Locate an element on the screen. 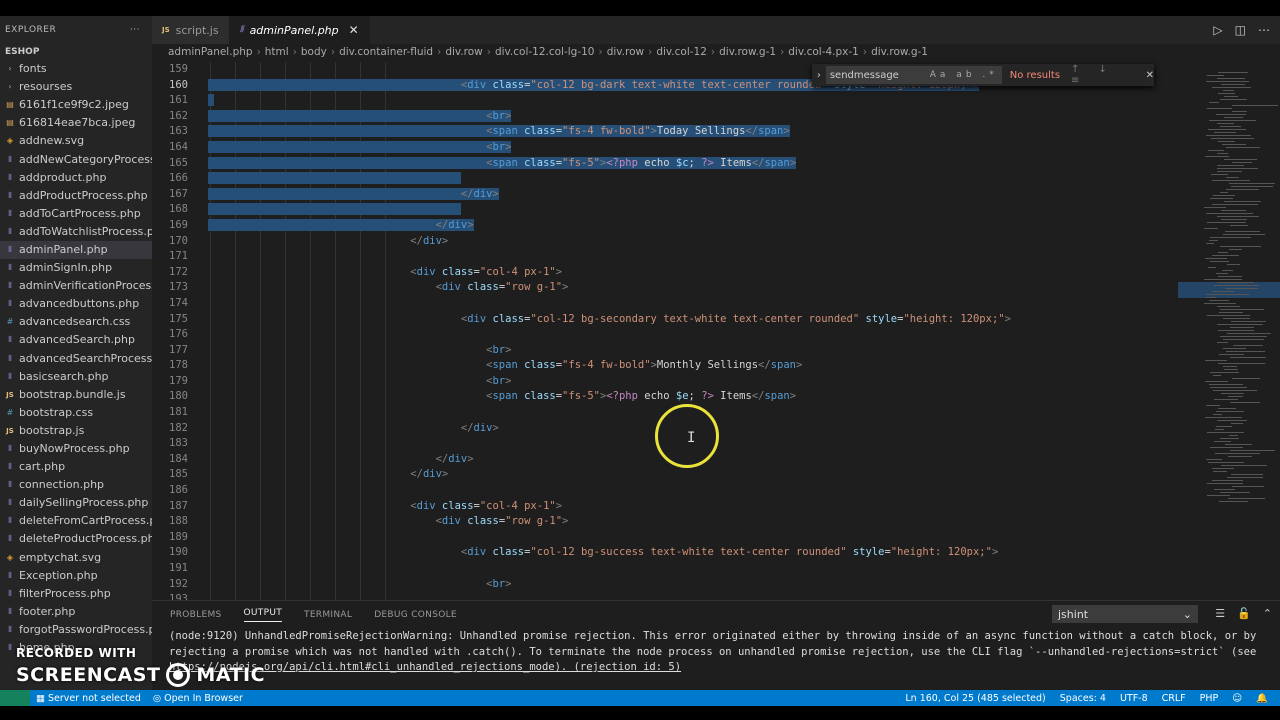 The image size is (1280, 720). file-item: ⦀ adminPanel.php is located at coordinates (76, 250).